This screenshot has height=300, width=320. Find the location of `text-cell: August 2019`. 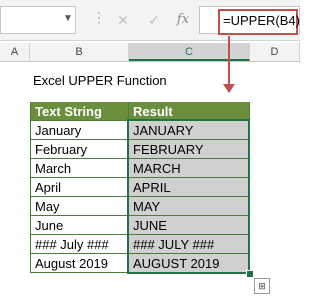

text-cell: August 2019 is located at coordinates (79, 263).